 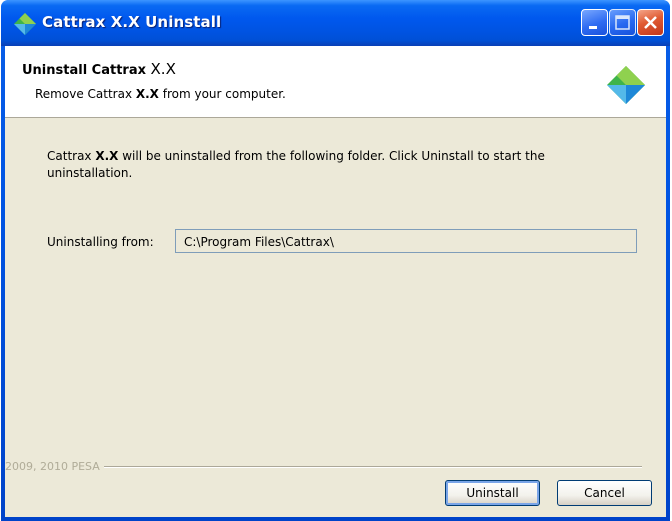 I want to click on close-icon, so click(x=650, y=22).